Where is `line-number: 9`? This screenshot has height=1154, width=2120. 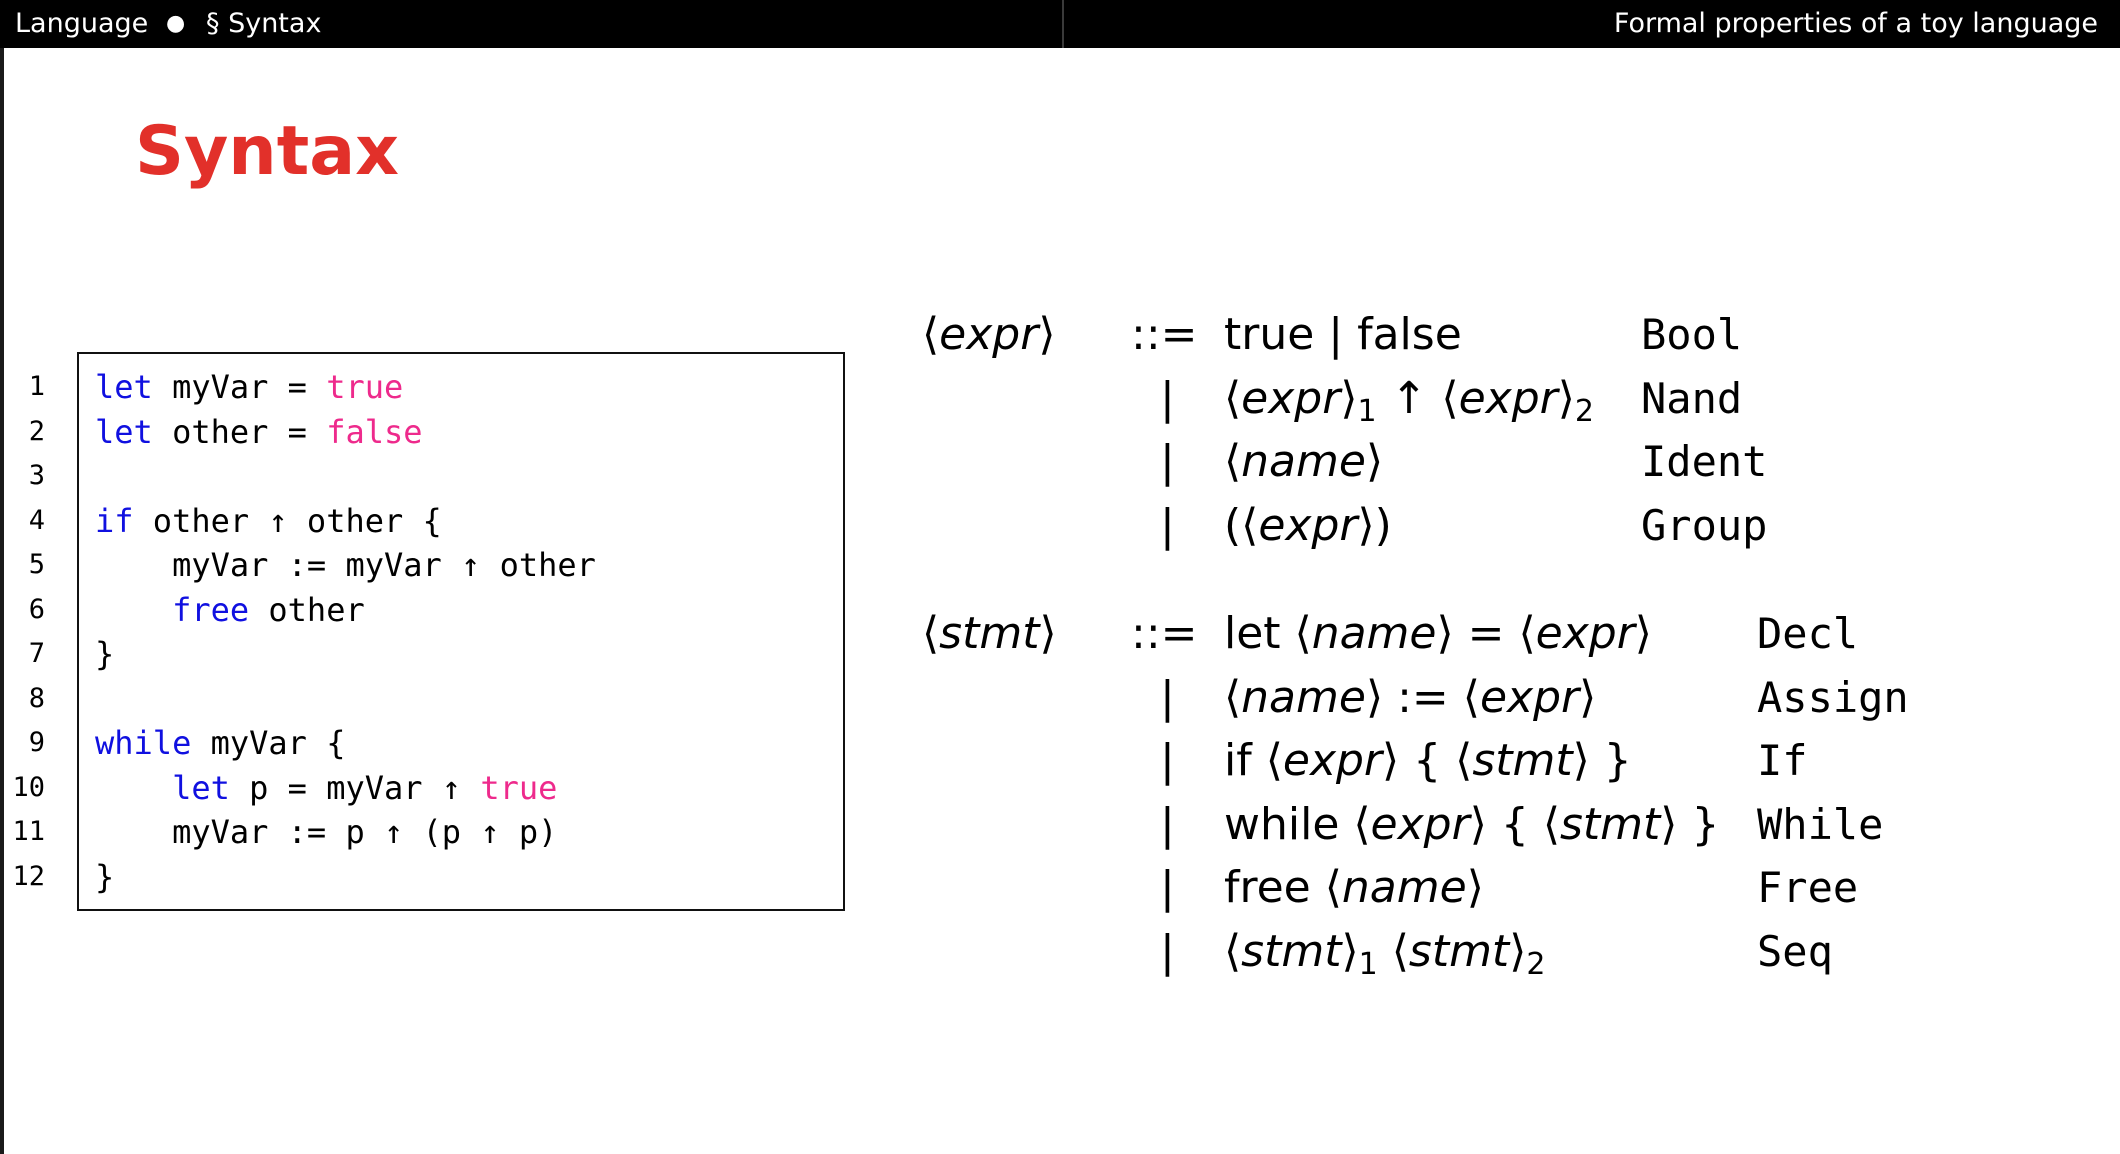
line-number: 9 is located at coordinates (36, 742).